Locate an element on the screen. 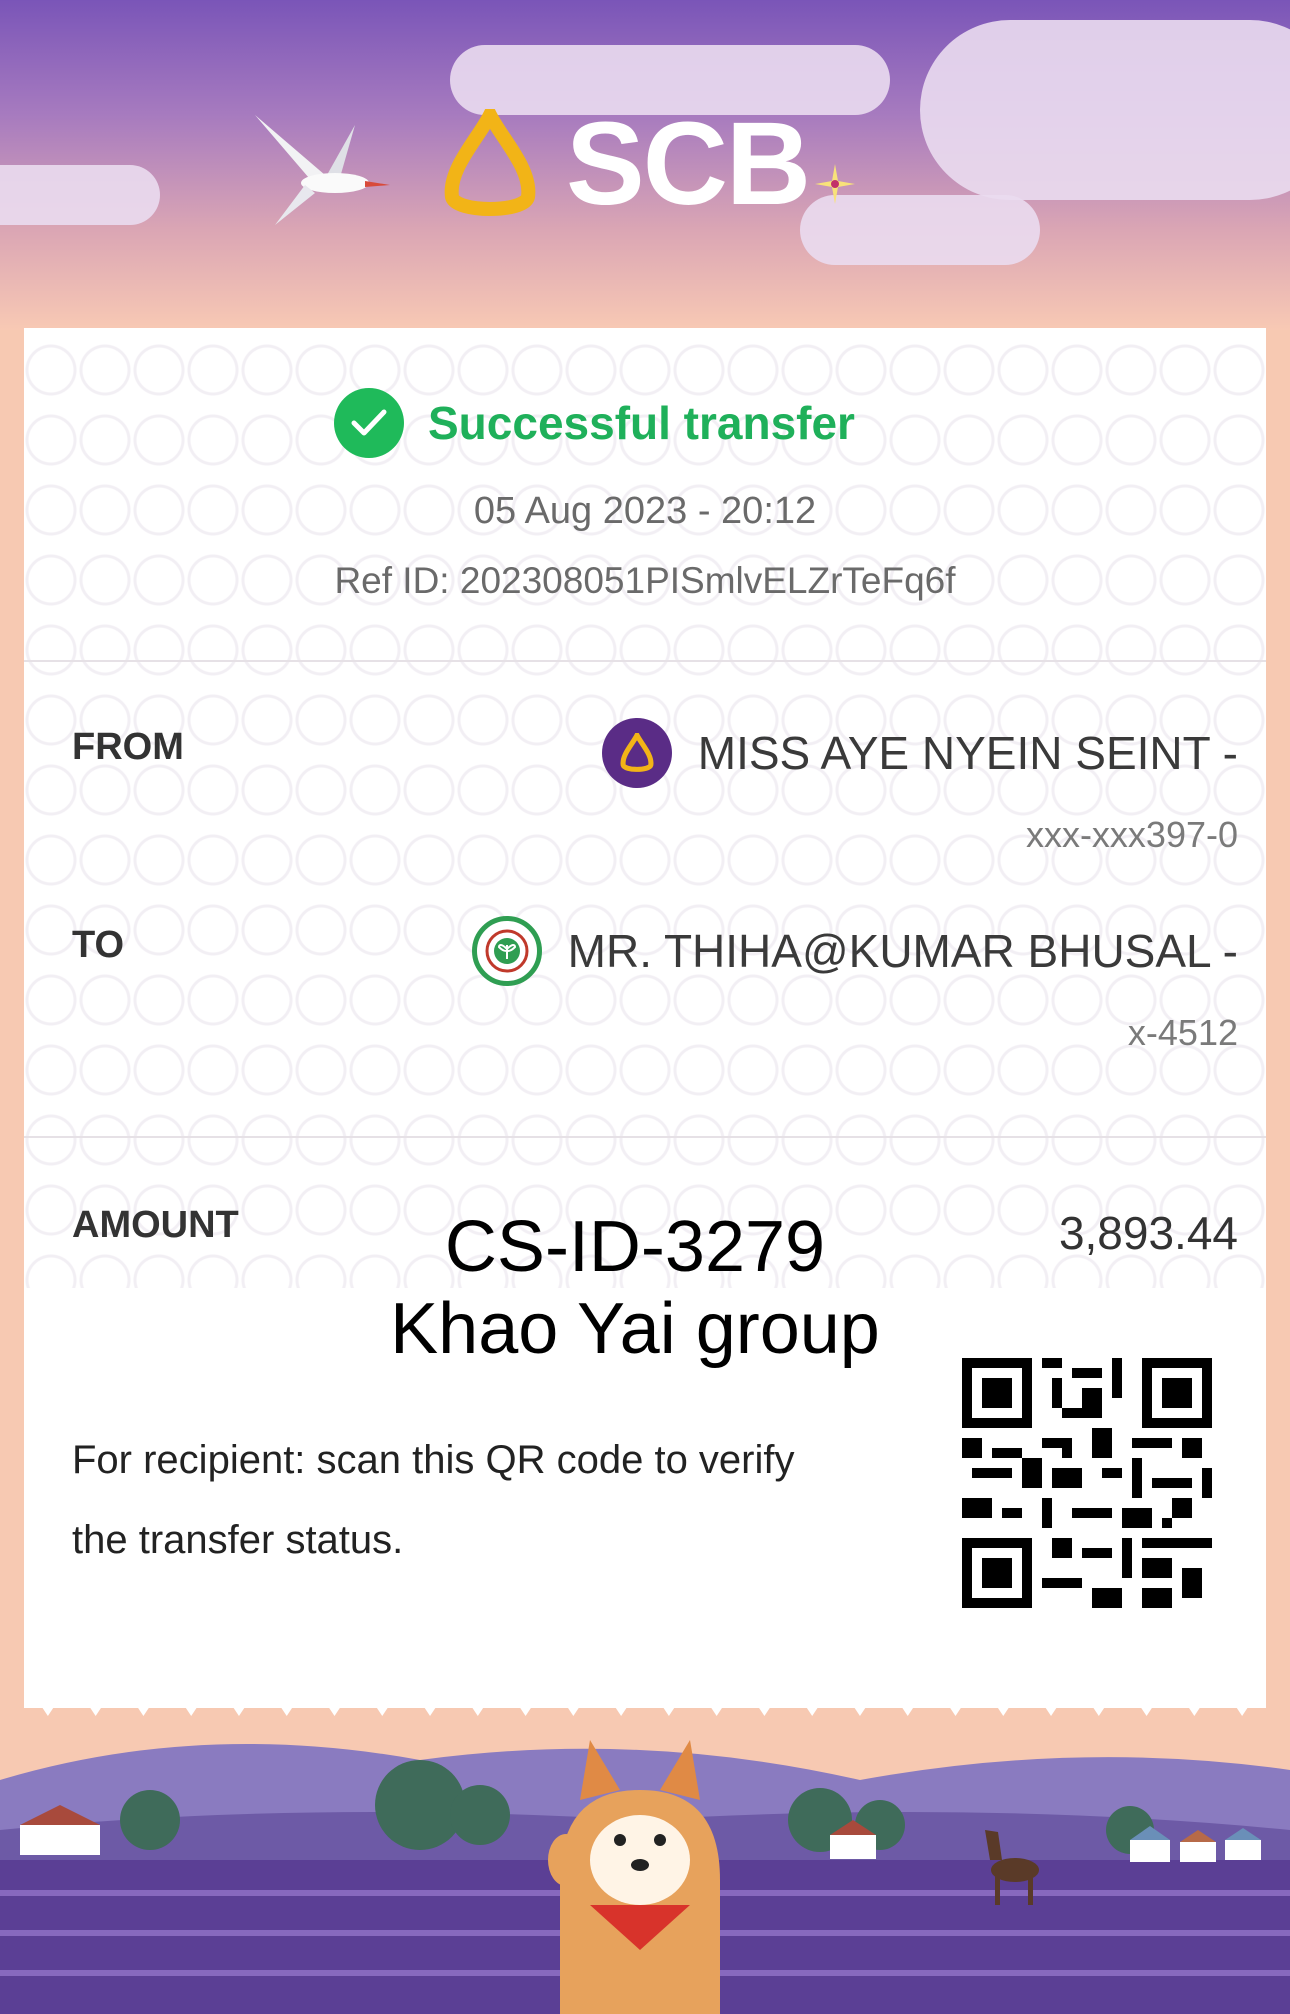 The image size is (1290, 2014). kbank-icon is located at coordinates (506, 951).